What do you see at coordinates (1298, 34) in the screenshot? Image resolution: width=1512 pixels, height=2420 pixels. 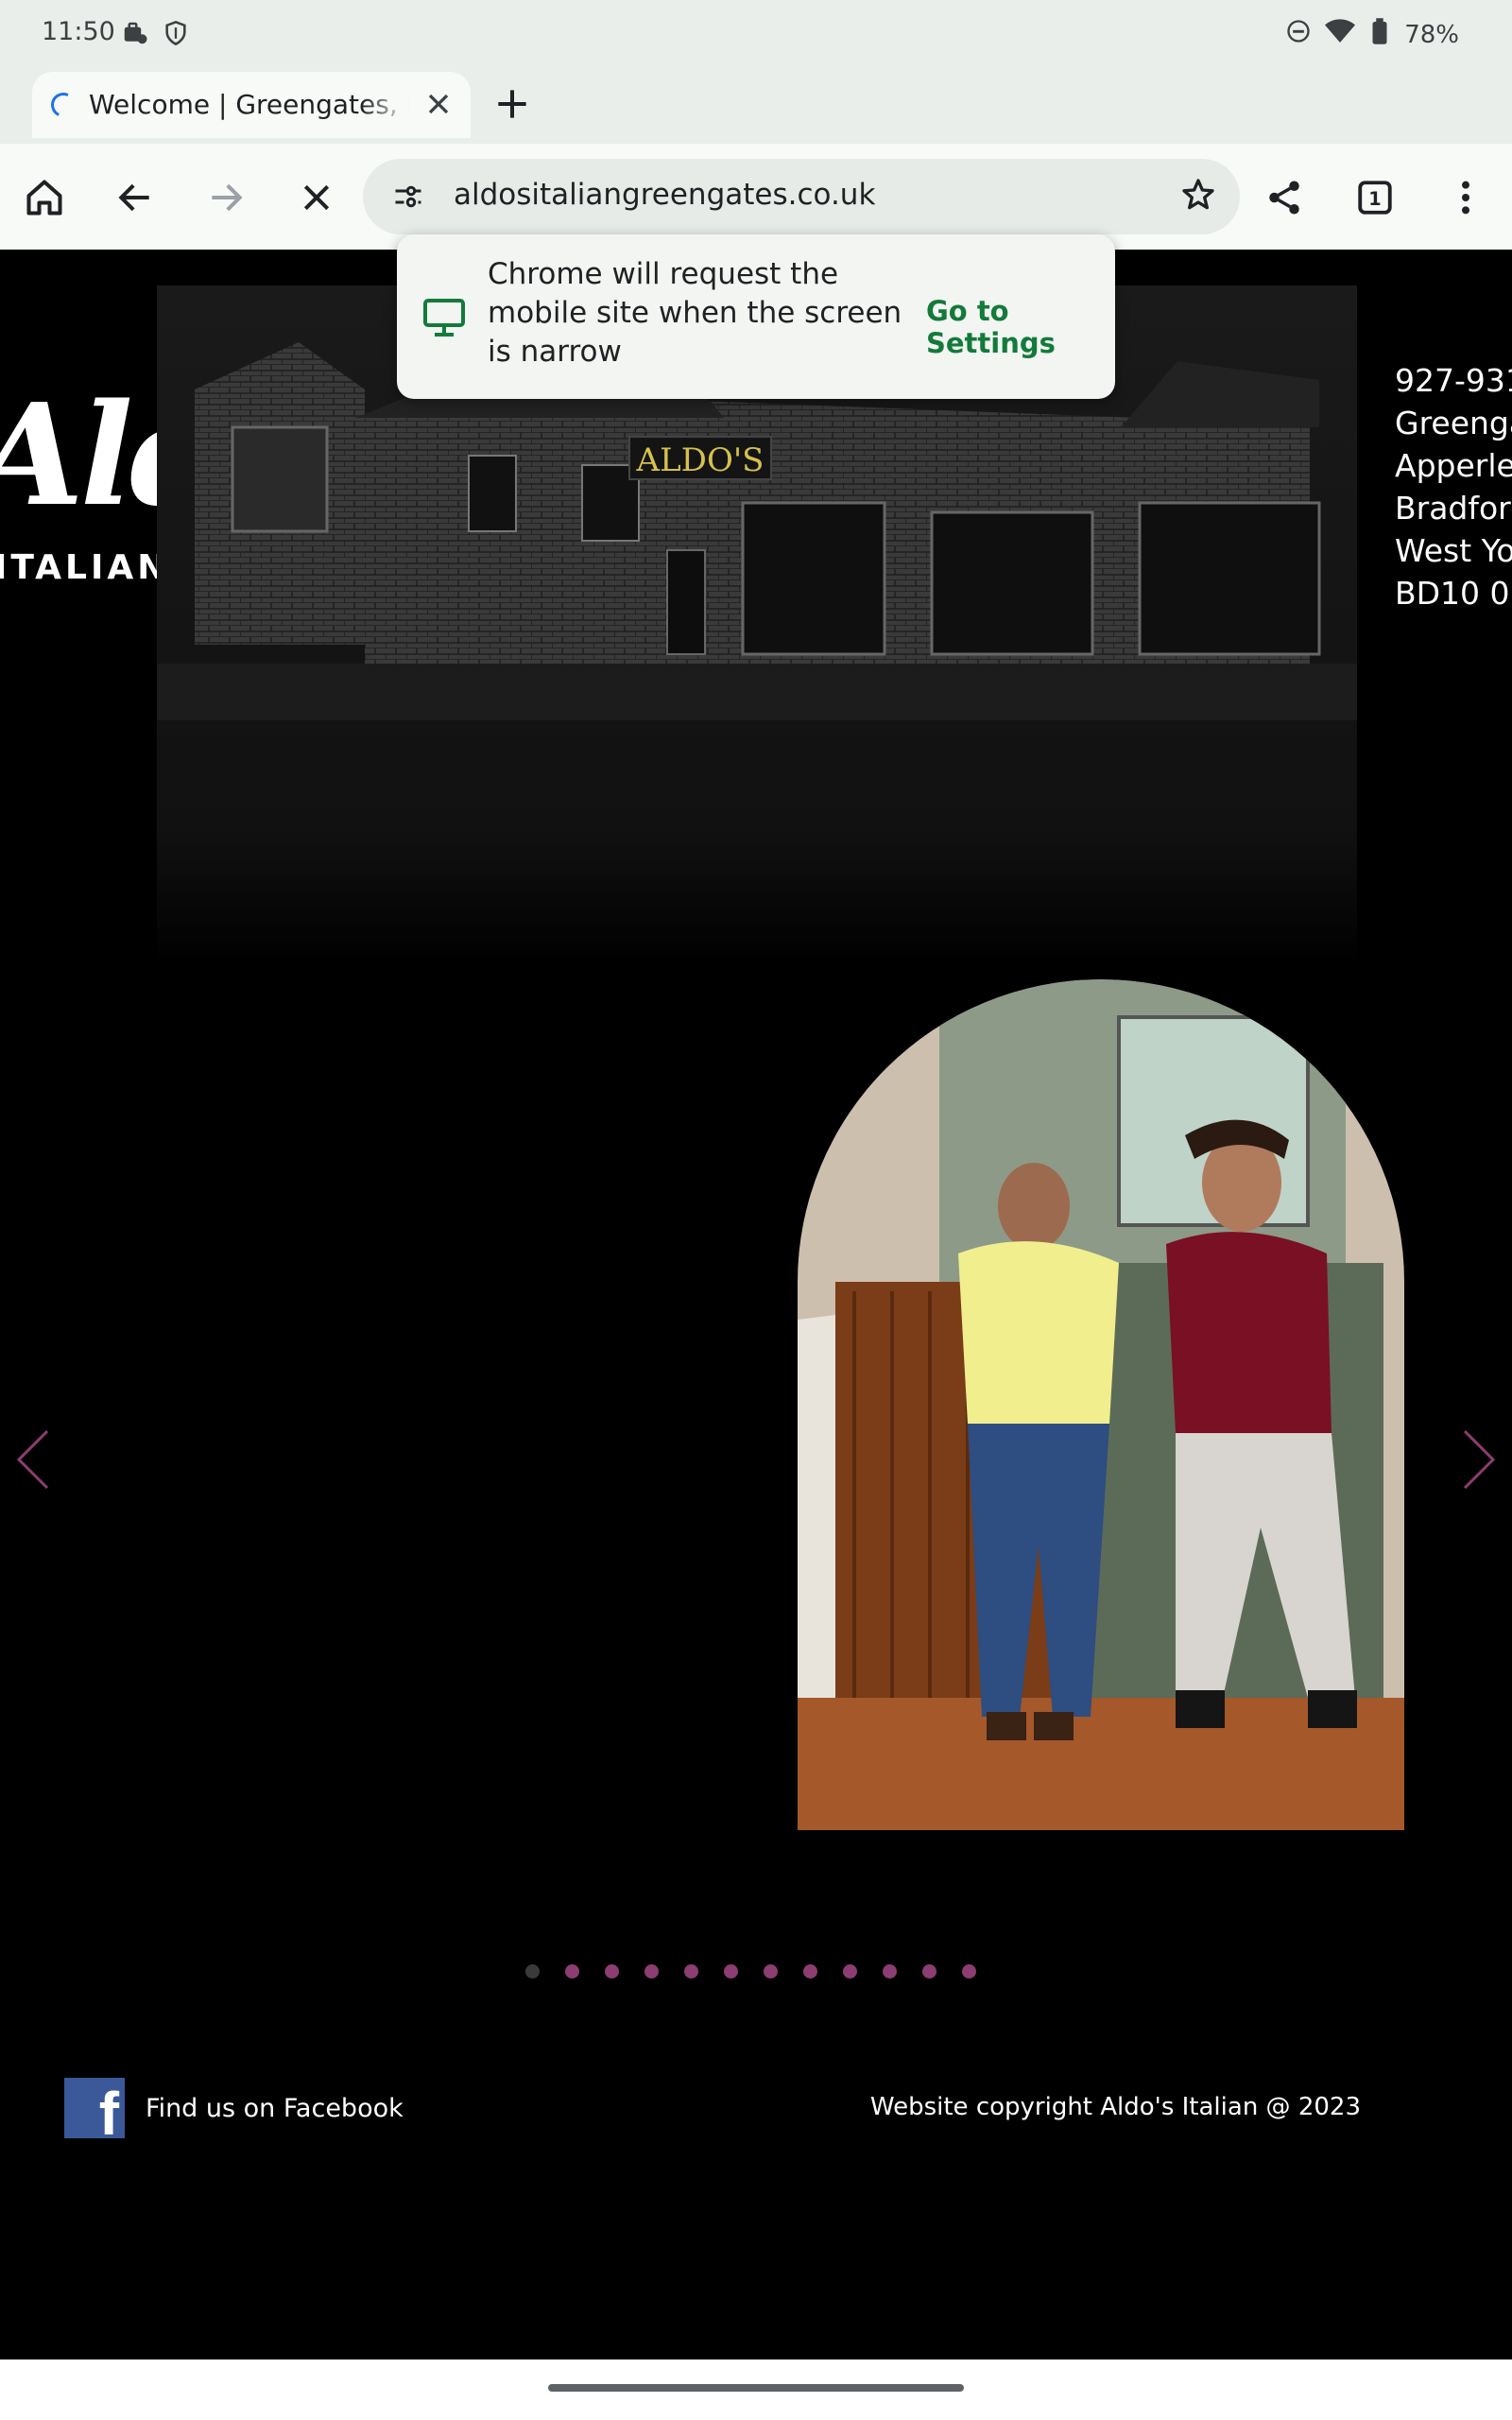 I see `dnd-icon` at bounding box center [1298, 34].